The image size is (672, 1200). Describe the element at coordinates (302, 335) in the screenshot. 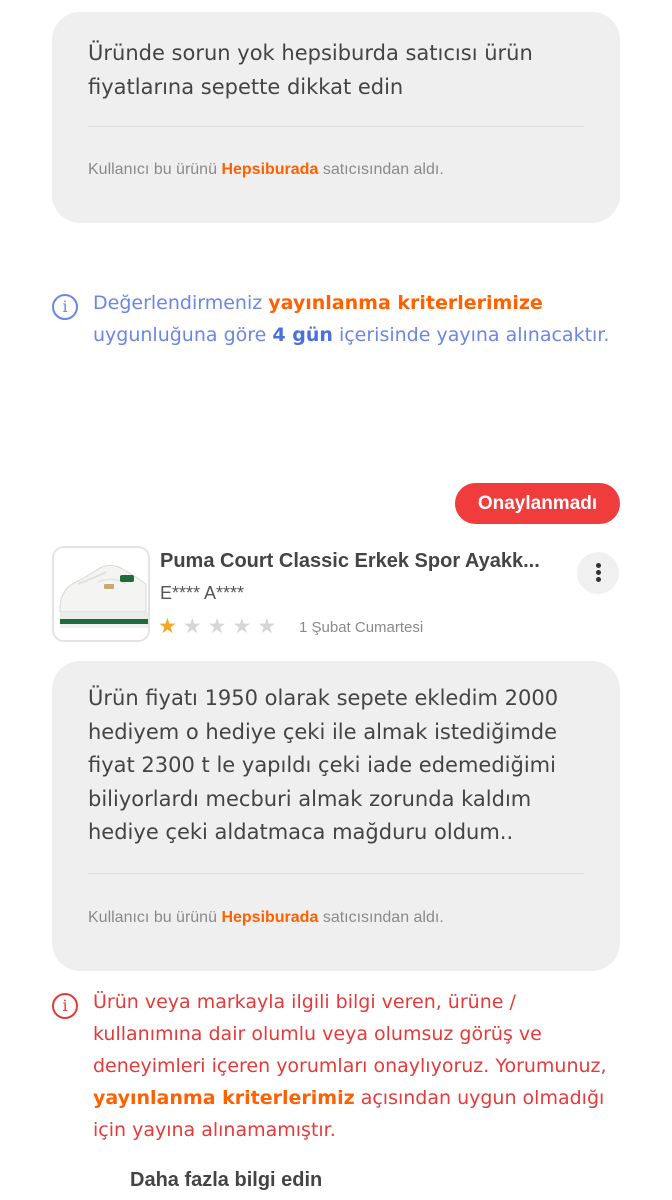

I see `days-count: 4 gün` at that location.